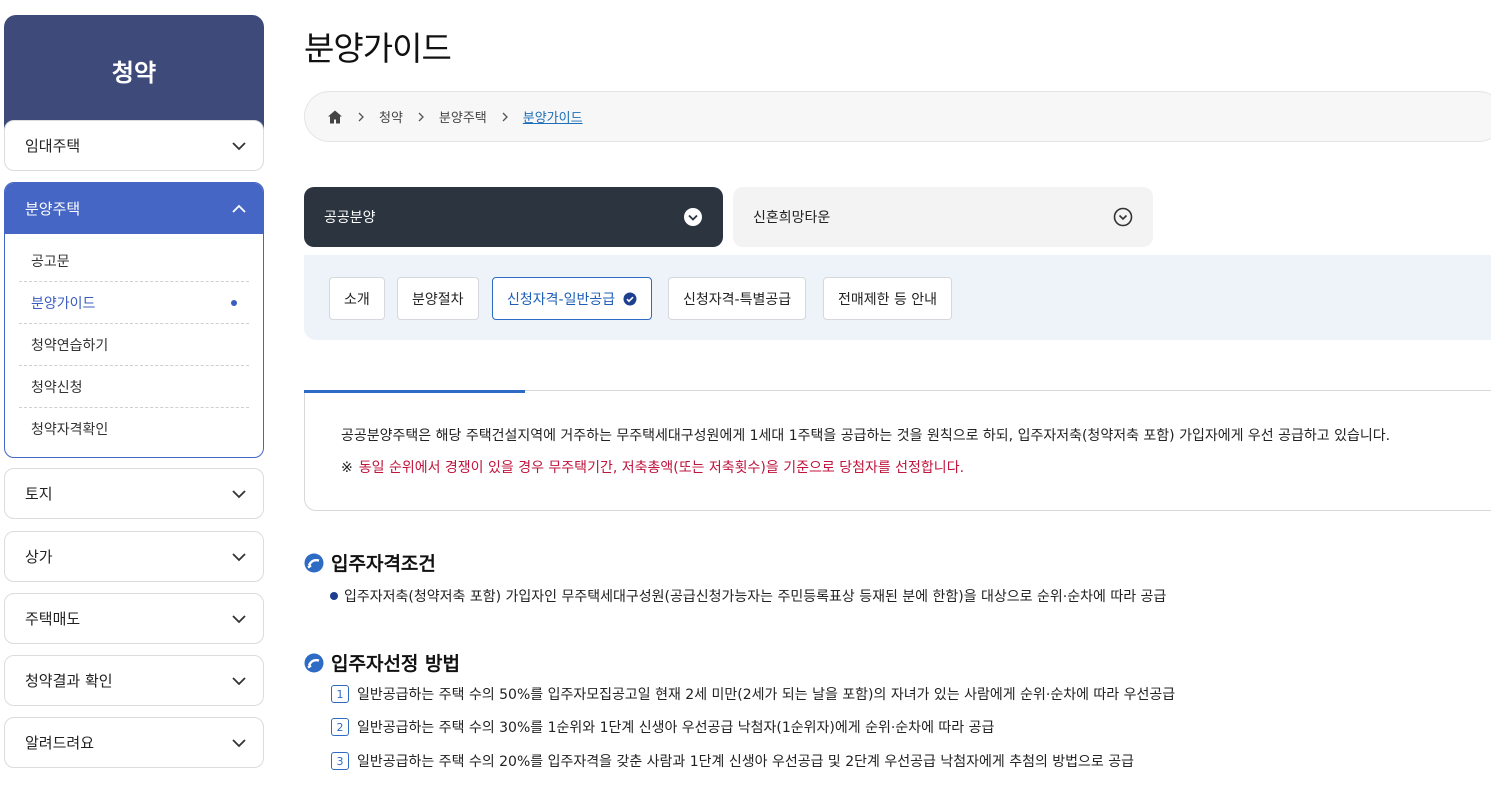 This screenshot has width=1491, height=791. I want to click on submenu-label: 청약자격확인, so click(70, 430).